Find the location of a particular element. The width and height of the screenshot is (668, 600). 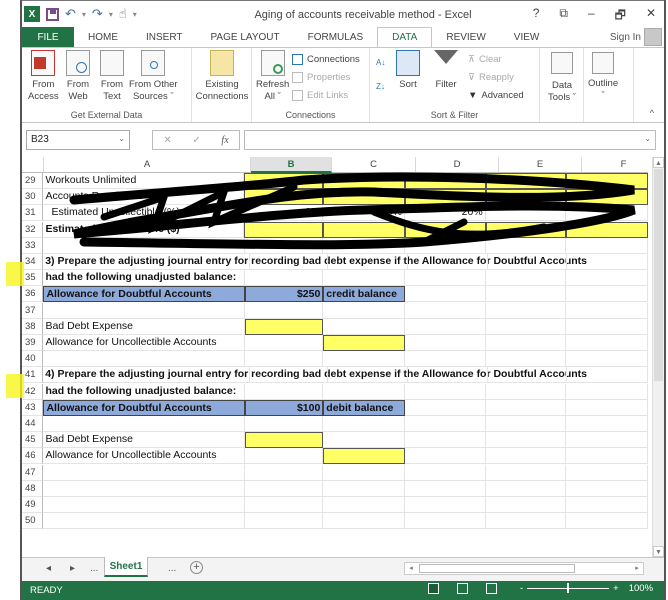

cell-a30: Accounts Receivable is located at coordinates (144, 197).